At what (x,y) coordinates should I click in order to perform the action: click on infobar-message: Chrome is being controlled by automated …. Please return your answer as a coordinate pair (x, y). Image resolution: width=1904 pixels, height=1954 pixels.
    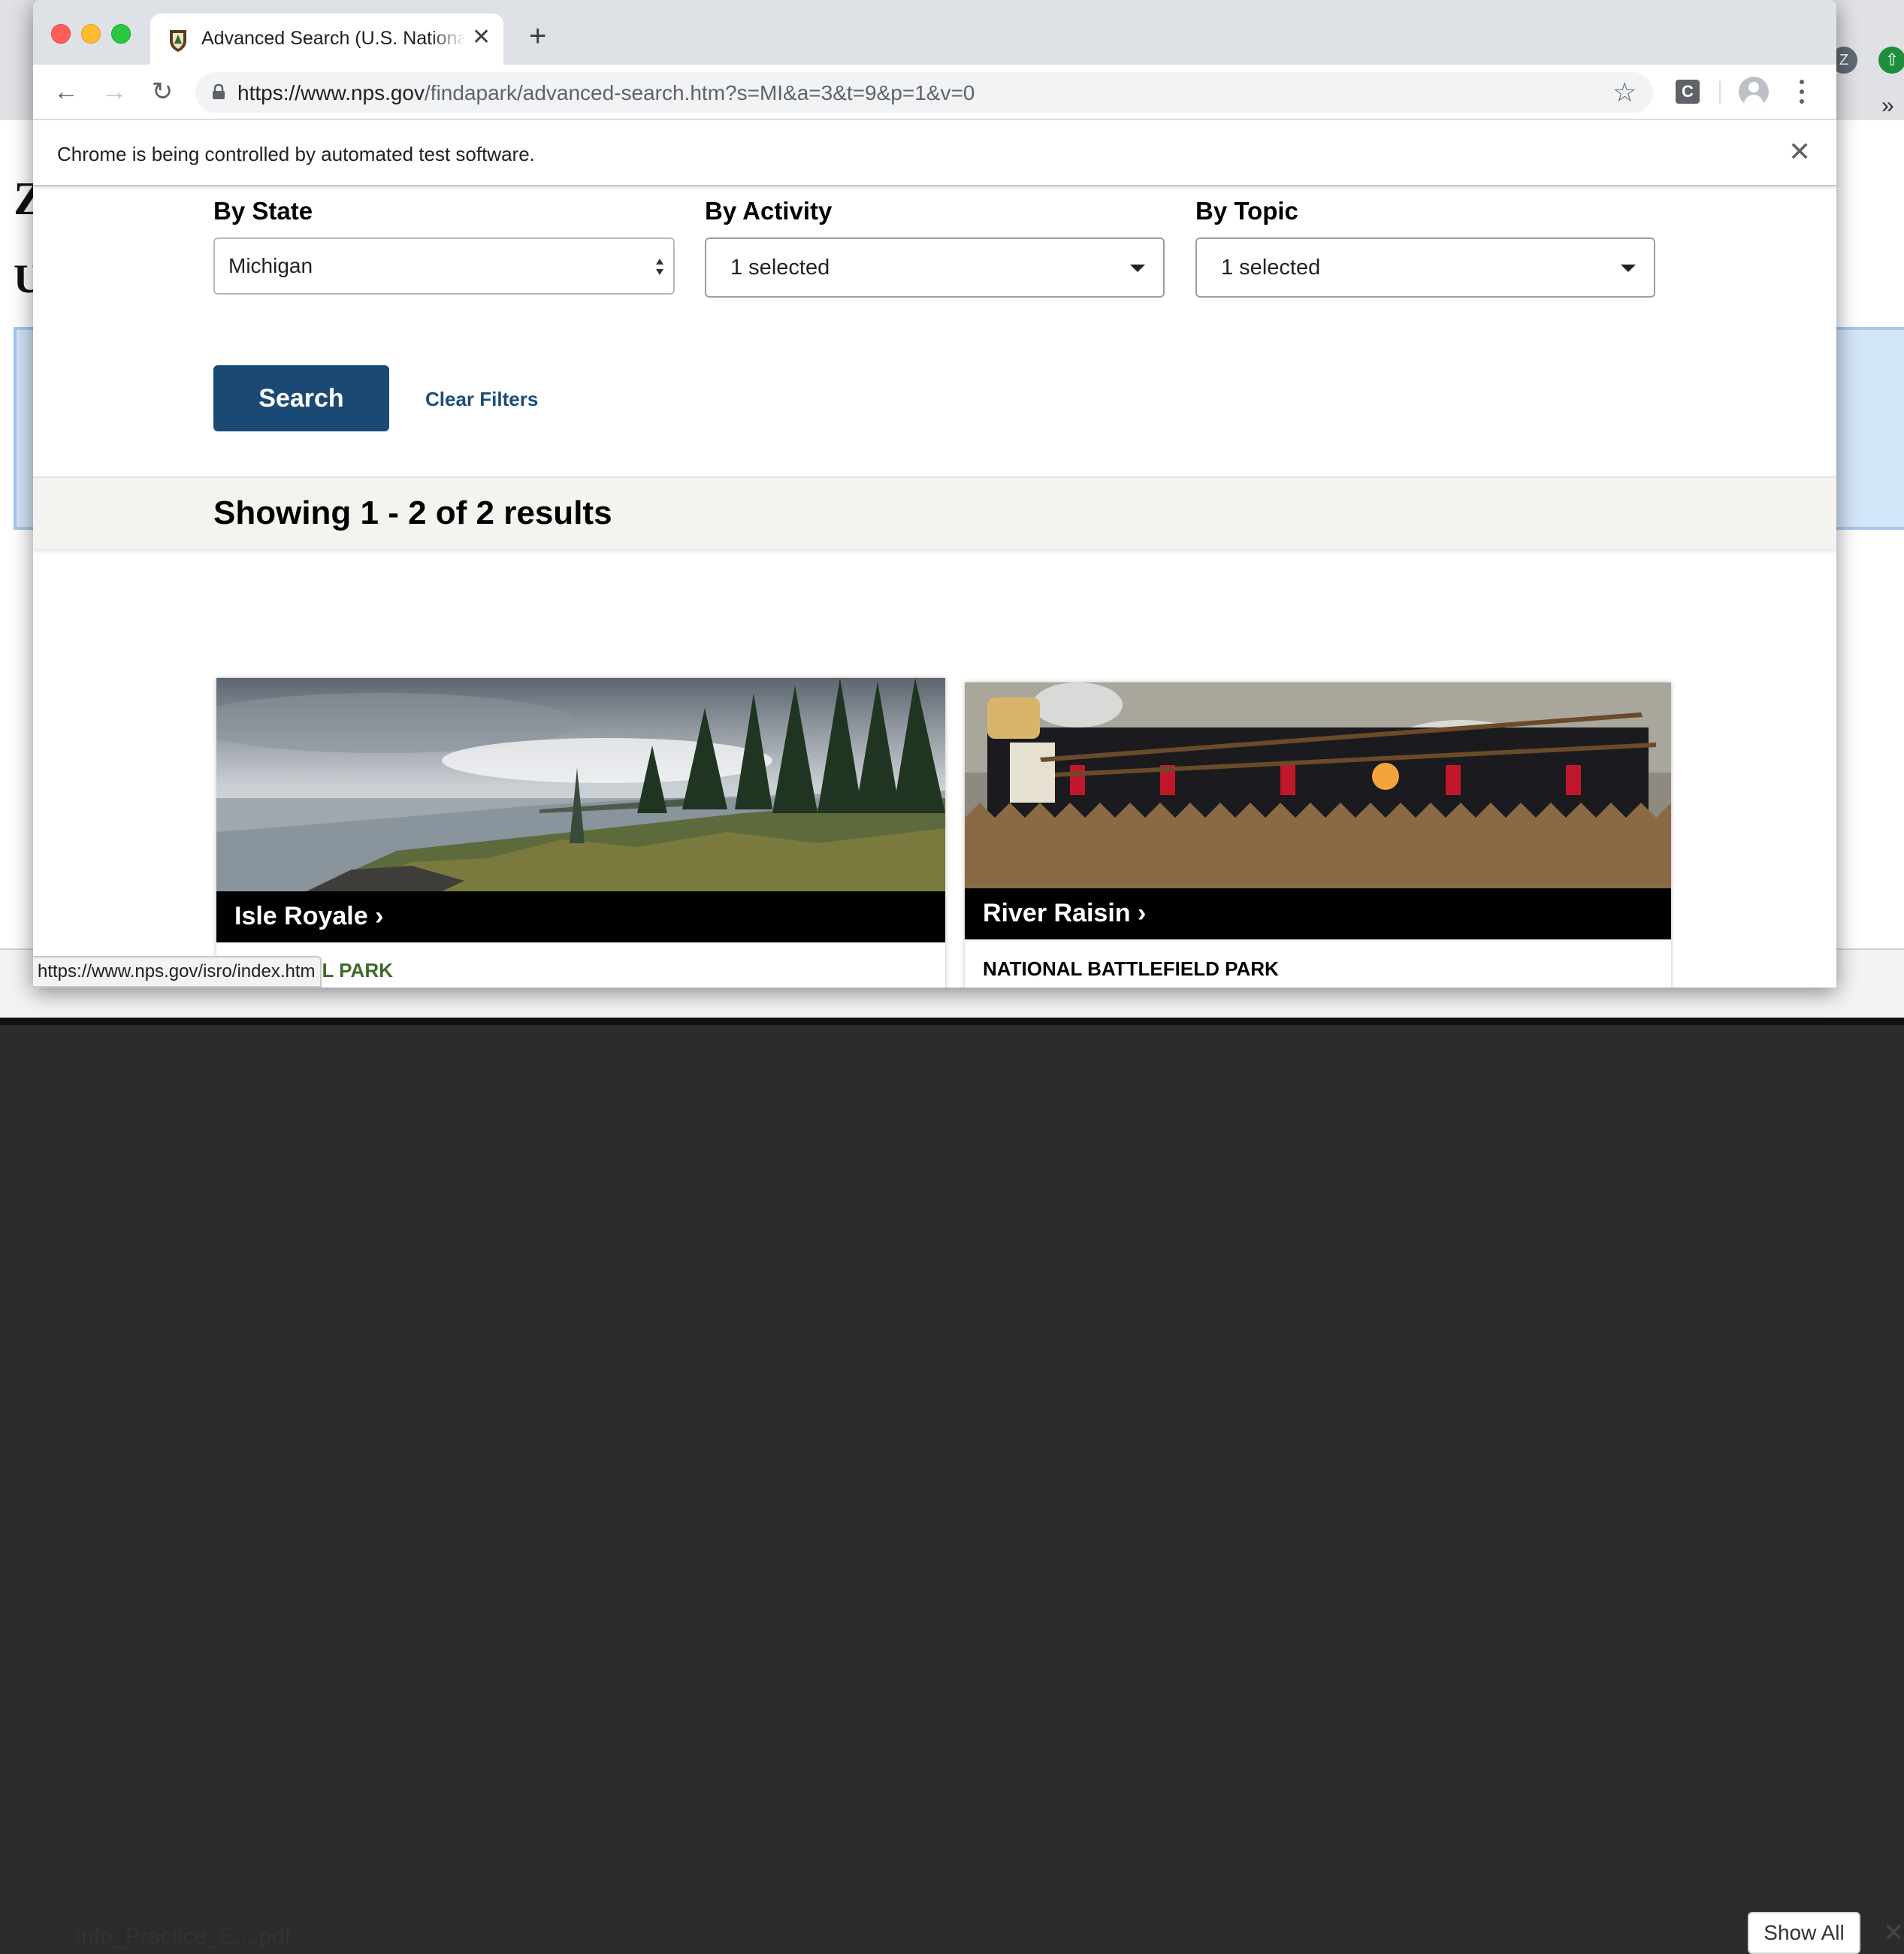
    Looking at the image, I should click on (296, 154).